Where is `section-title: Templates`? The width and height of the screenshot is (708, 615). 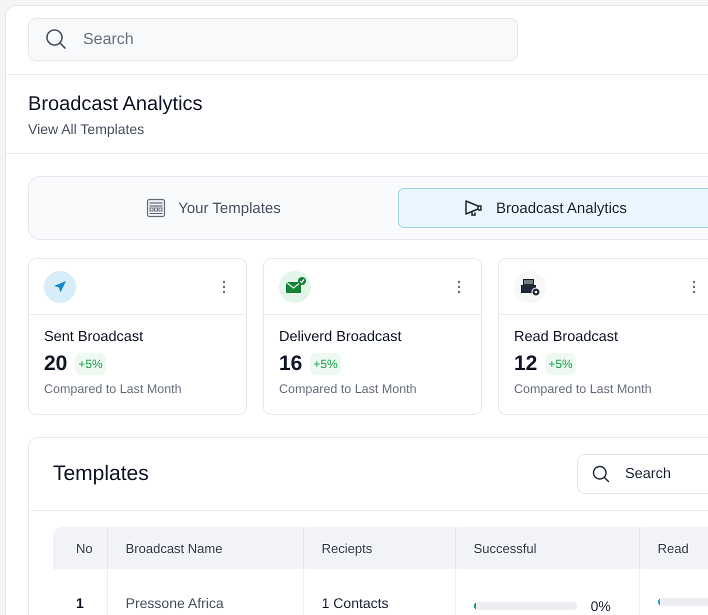 section-title: Templates is located at coordinates (101, 474).